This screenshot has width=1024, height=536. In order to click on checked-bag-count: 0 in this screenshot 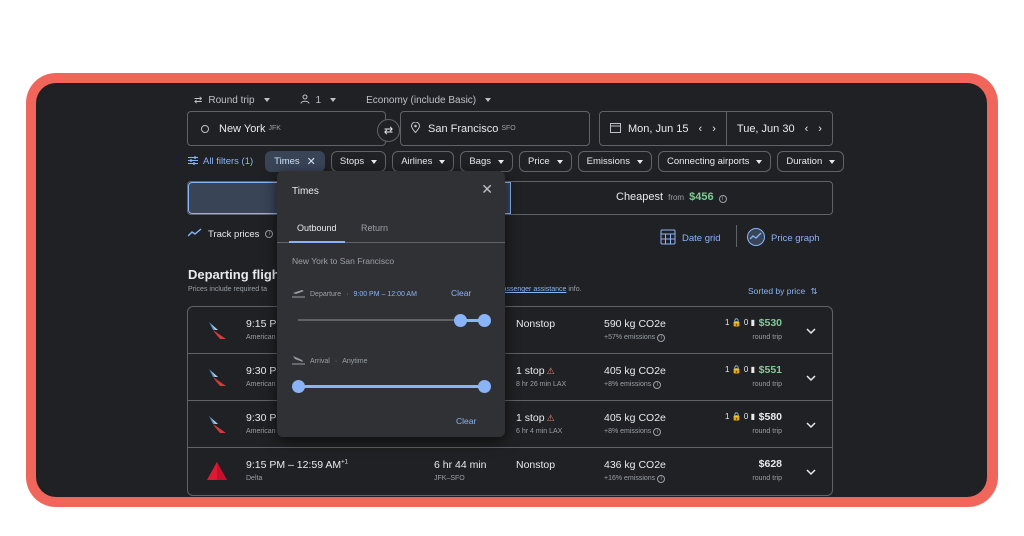, I will do `click(746, 322)`.